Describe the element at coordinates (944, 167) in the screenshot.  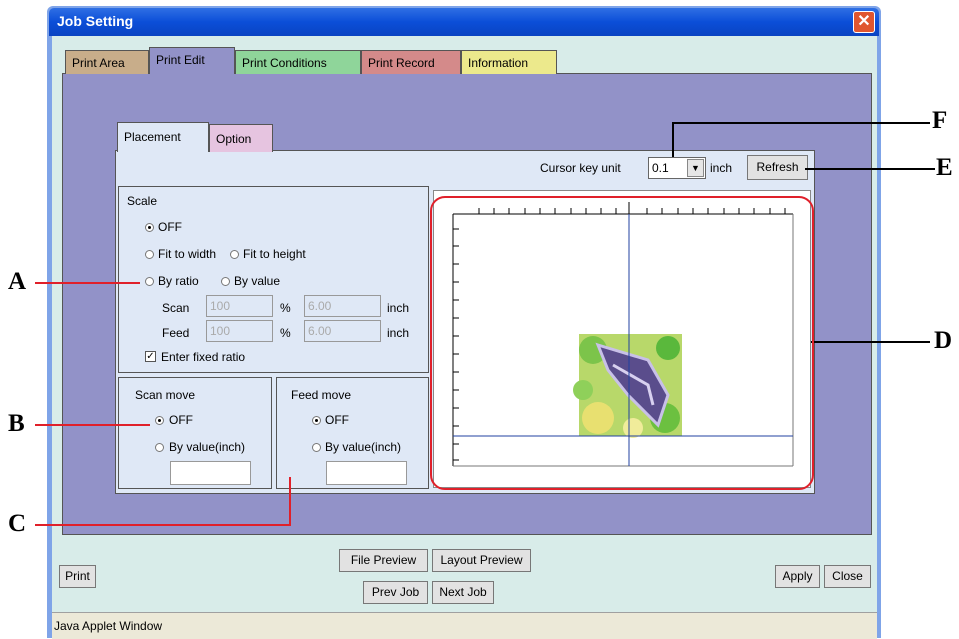
I see `callout-label-e: E` at that location.